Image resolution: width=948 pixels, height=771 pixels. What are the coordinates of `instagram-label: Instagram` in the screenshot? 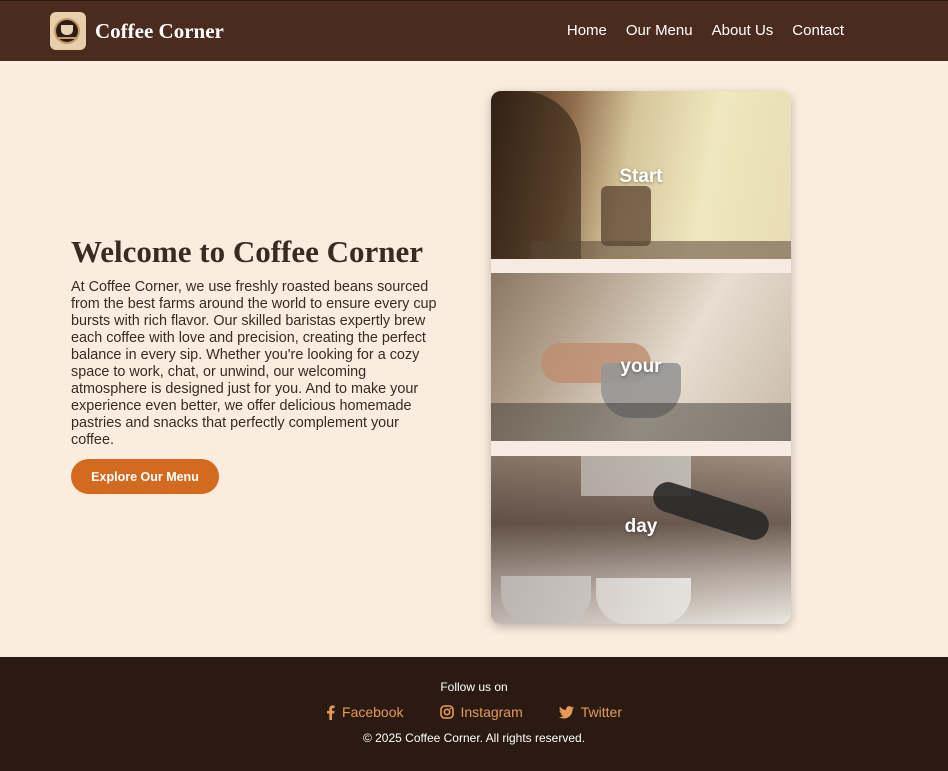 It's located at (491, 712).